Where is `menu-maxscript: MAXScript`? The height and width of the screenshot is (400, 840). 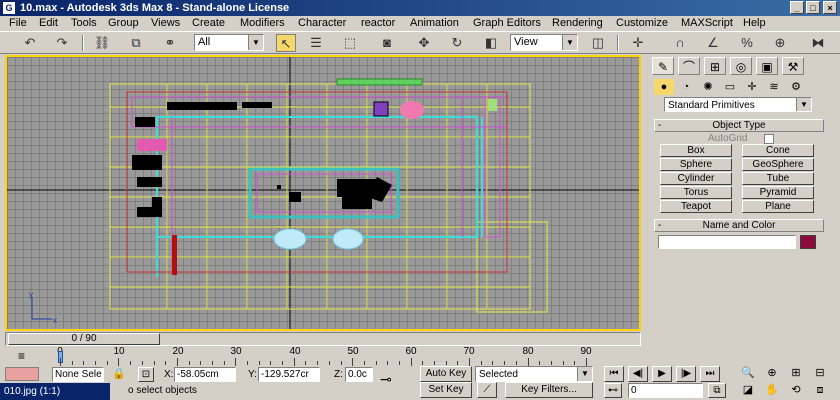
menu-maxscript: MAXScript is located at coordinates (707, 23).